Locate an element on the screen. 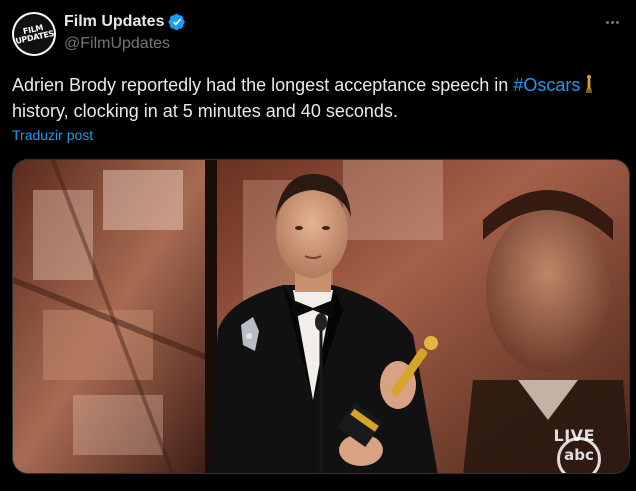  translate-post-link: Traduzir post is located at coordinates (52, 135).